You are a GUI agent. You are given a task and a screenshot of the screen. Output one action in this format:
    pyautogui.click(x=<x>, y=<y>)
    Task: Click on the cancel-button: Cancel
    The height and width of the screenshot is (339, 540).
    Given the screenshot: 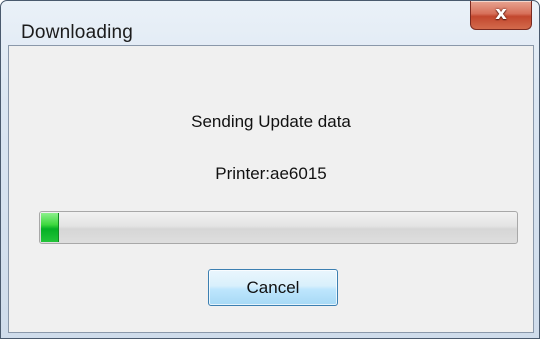 What is the action you would take?
    pyautogui.click(x=273, y=287)
    